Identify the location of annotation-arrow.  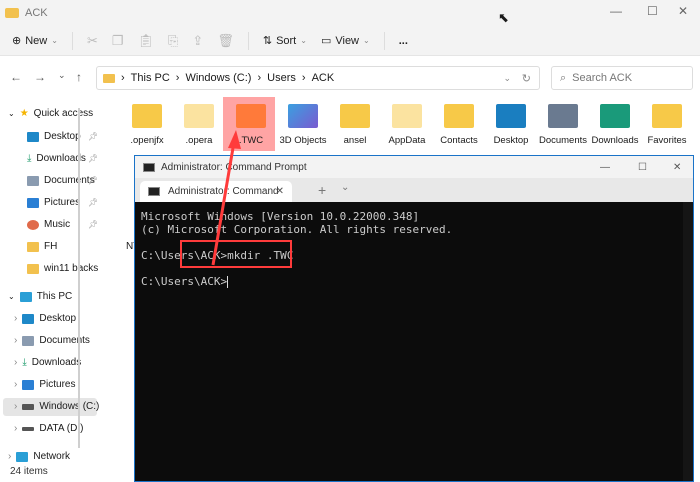
(226, 198).